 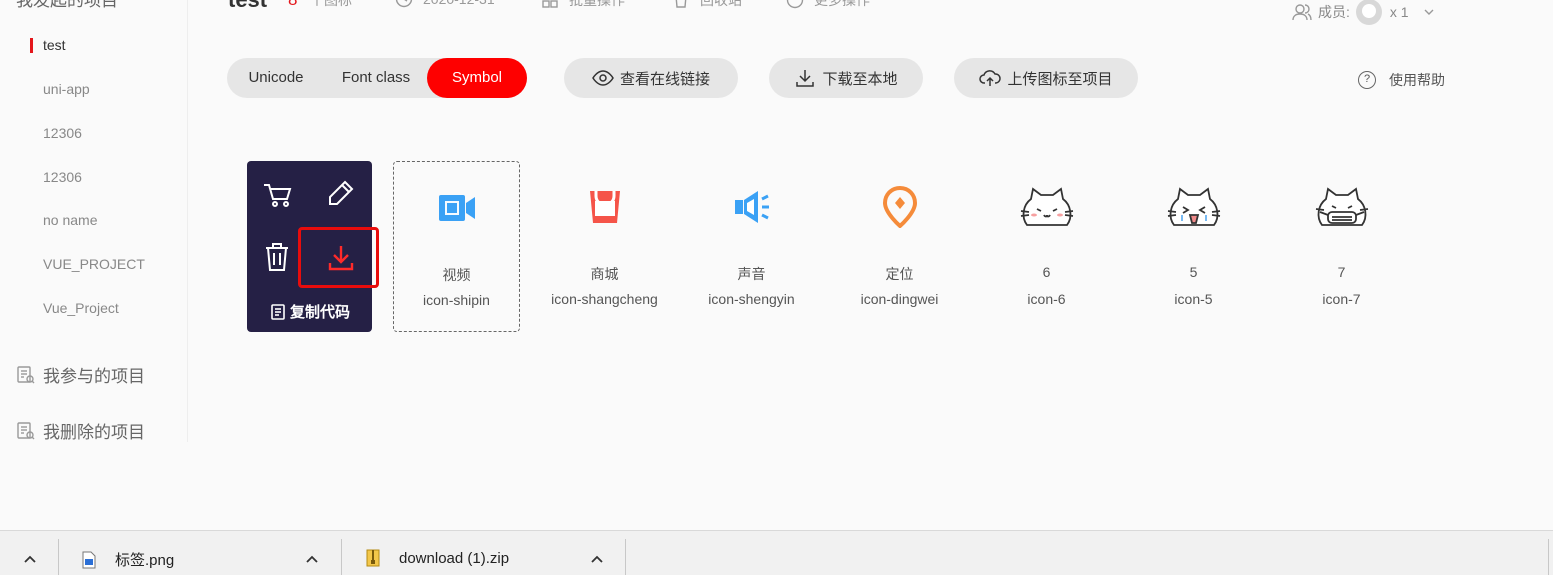 I want to click on upload-label: 上传图标至项目, so click(x=1060, y=79).